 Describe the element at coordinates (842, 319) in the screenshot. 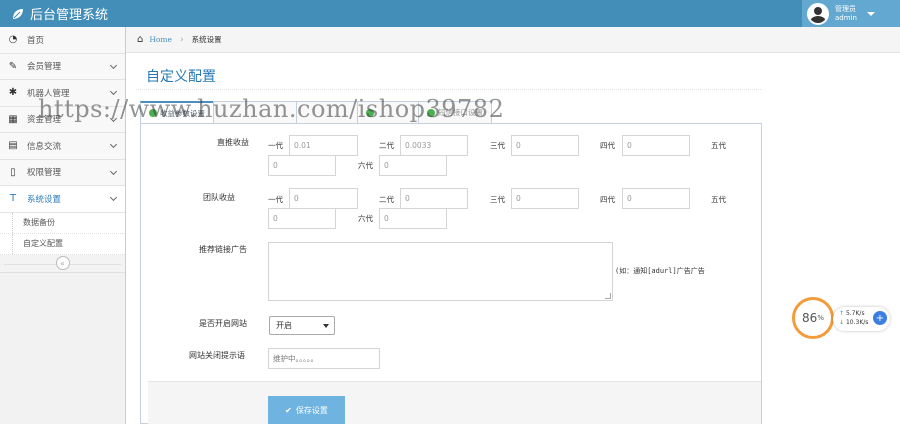

I see `network-speed-widget: 86% ↑ 5.7K/s ↓ 10.3K/s +` at that location.